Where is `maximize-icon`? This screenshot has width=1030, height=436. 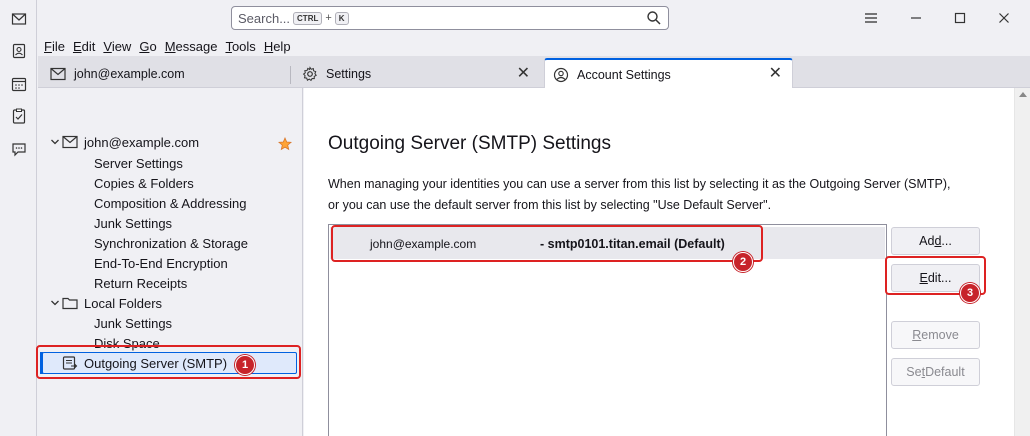 maximize-icon is located at coordinates (960, 18).